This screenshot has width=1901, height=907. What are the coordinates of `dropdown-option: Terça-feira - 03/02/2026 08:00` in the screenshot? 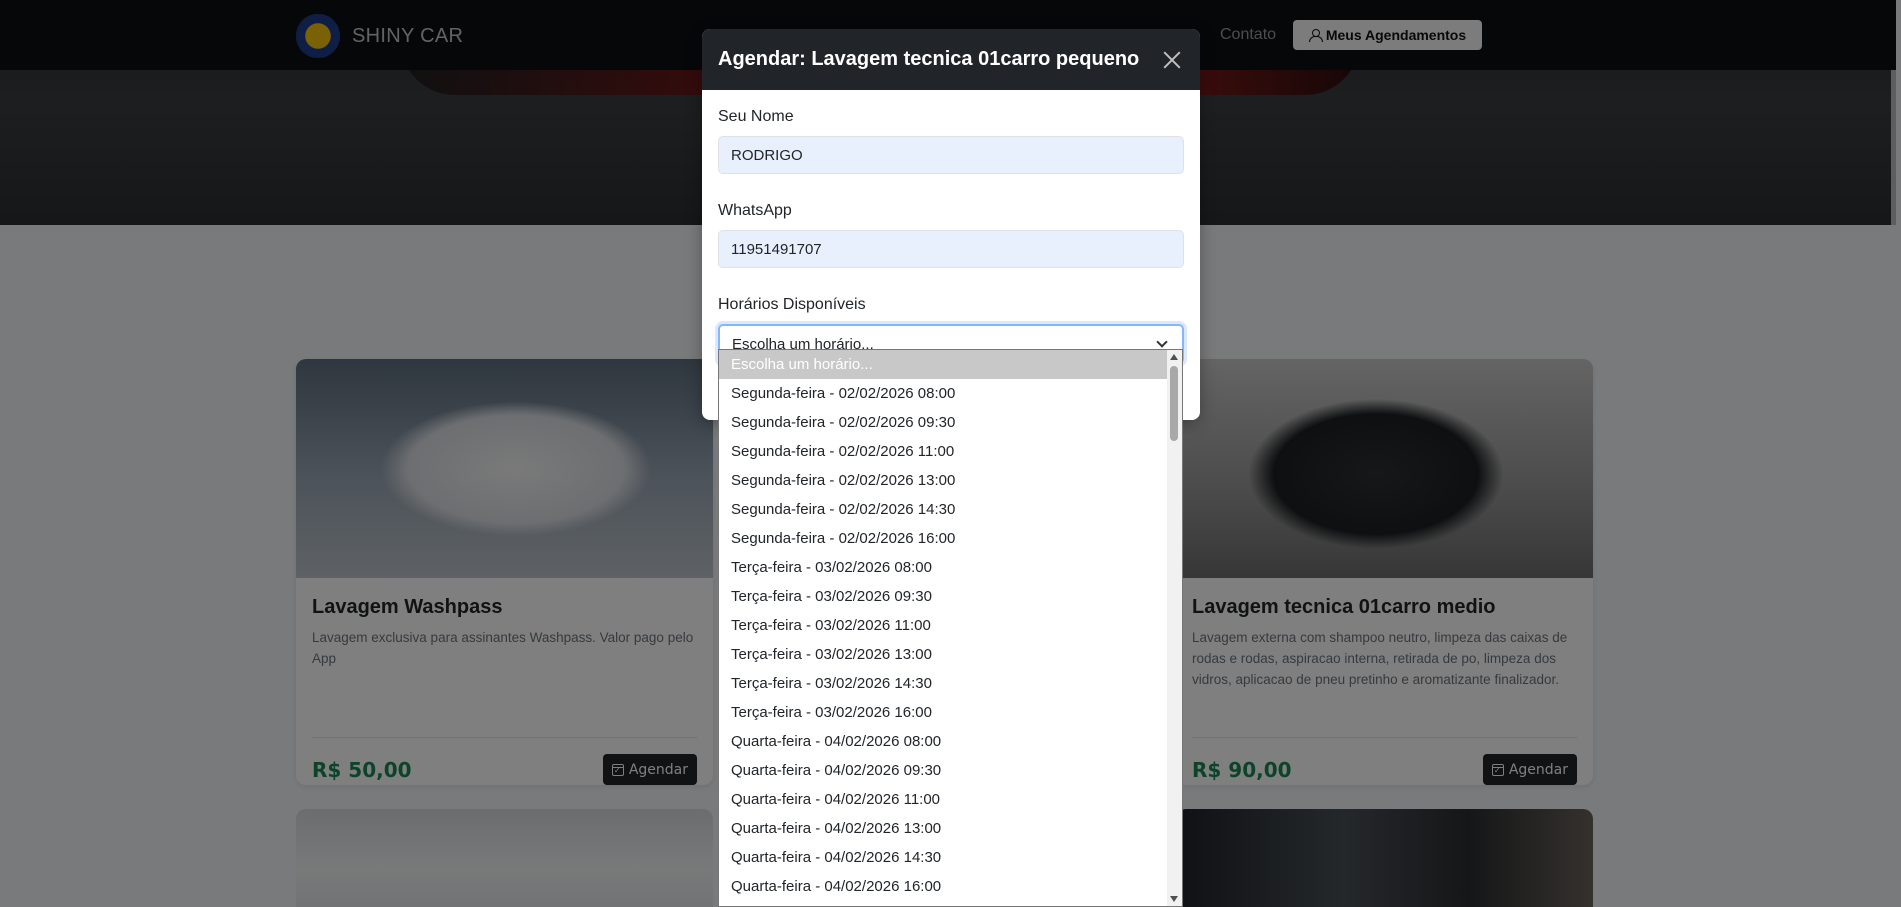 It's located at (943, 567).